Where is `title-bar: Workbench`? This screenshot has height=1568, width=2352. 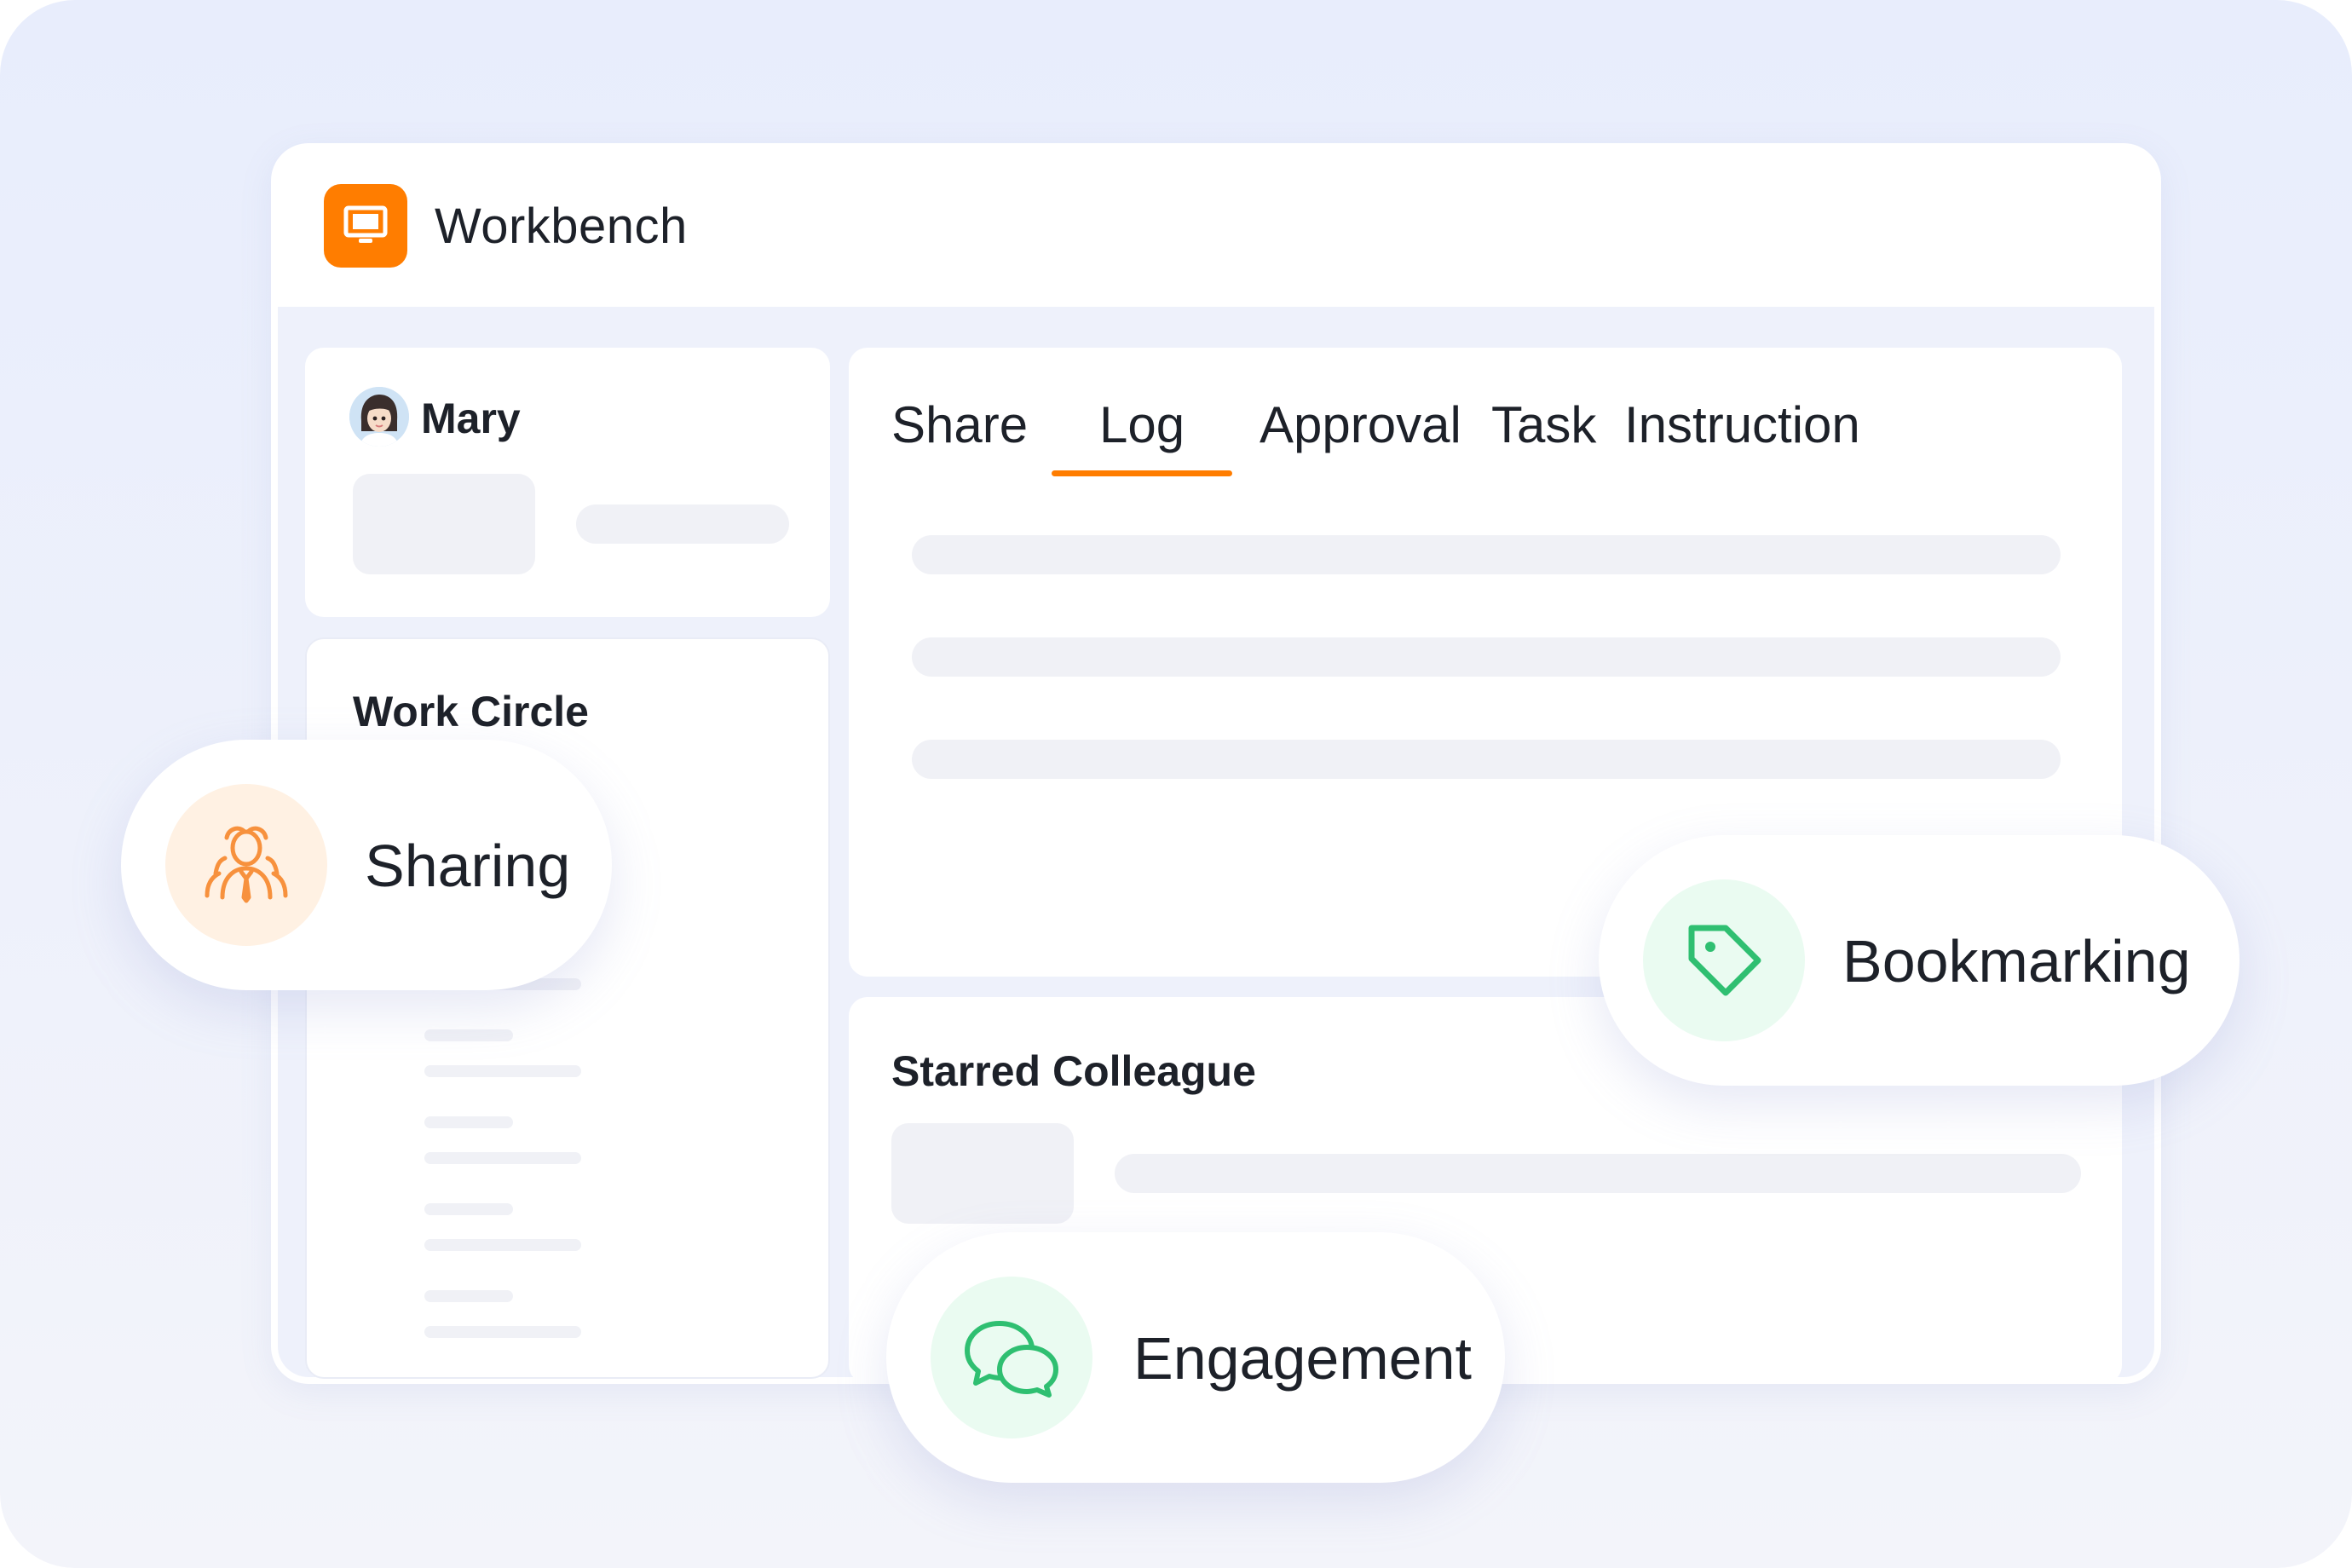
title-bar: Workbench is located at coordinates (1216, 225).